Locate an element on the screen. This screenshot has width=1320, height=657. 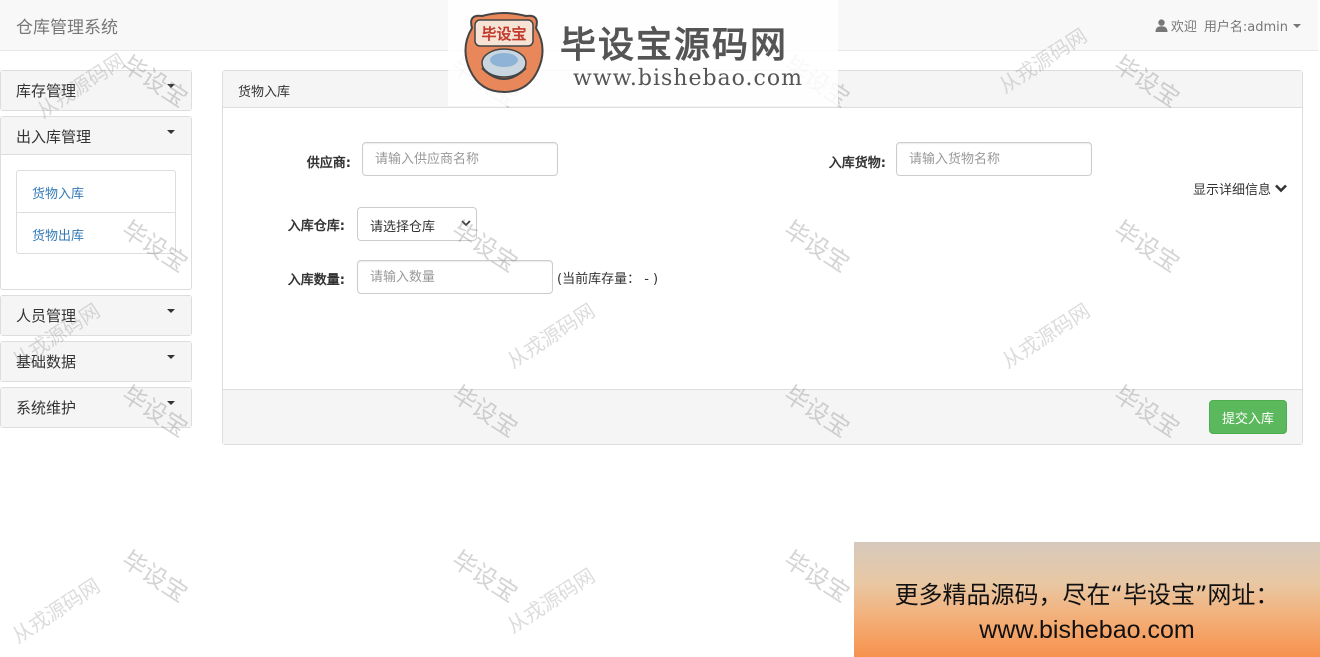
sidebar-group-maintenance: 系统维护 is located at coordinates (96, 407).